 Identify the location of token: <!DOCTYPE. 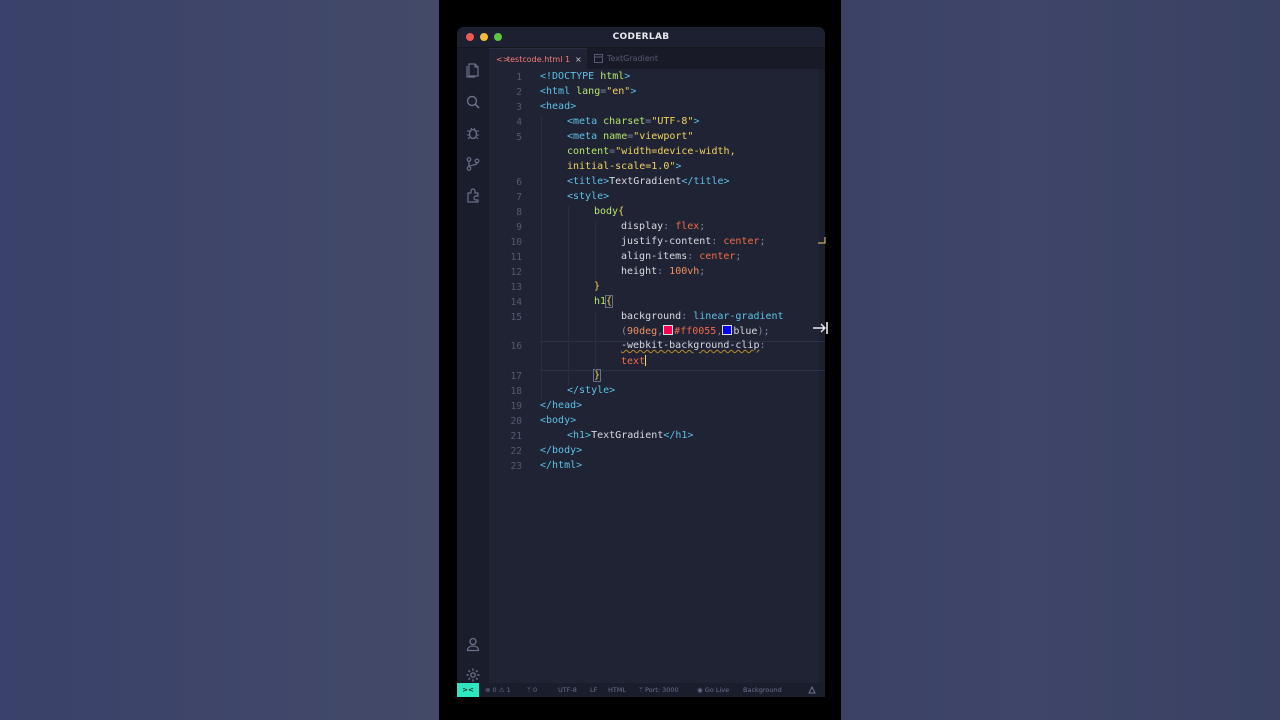
(567, 76).